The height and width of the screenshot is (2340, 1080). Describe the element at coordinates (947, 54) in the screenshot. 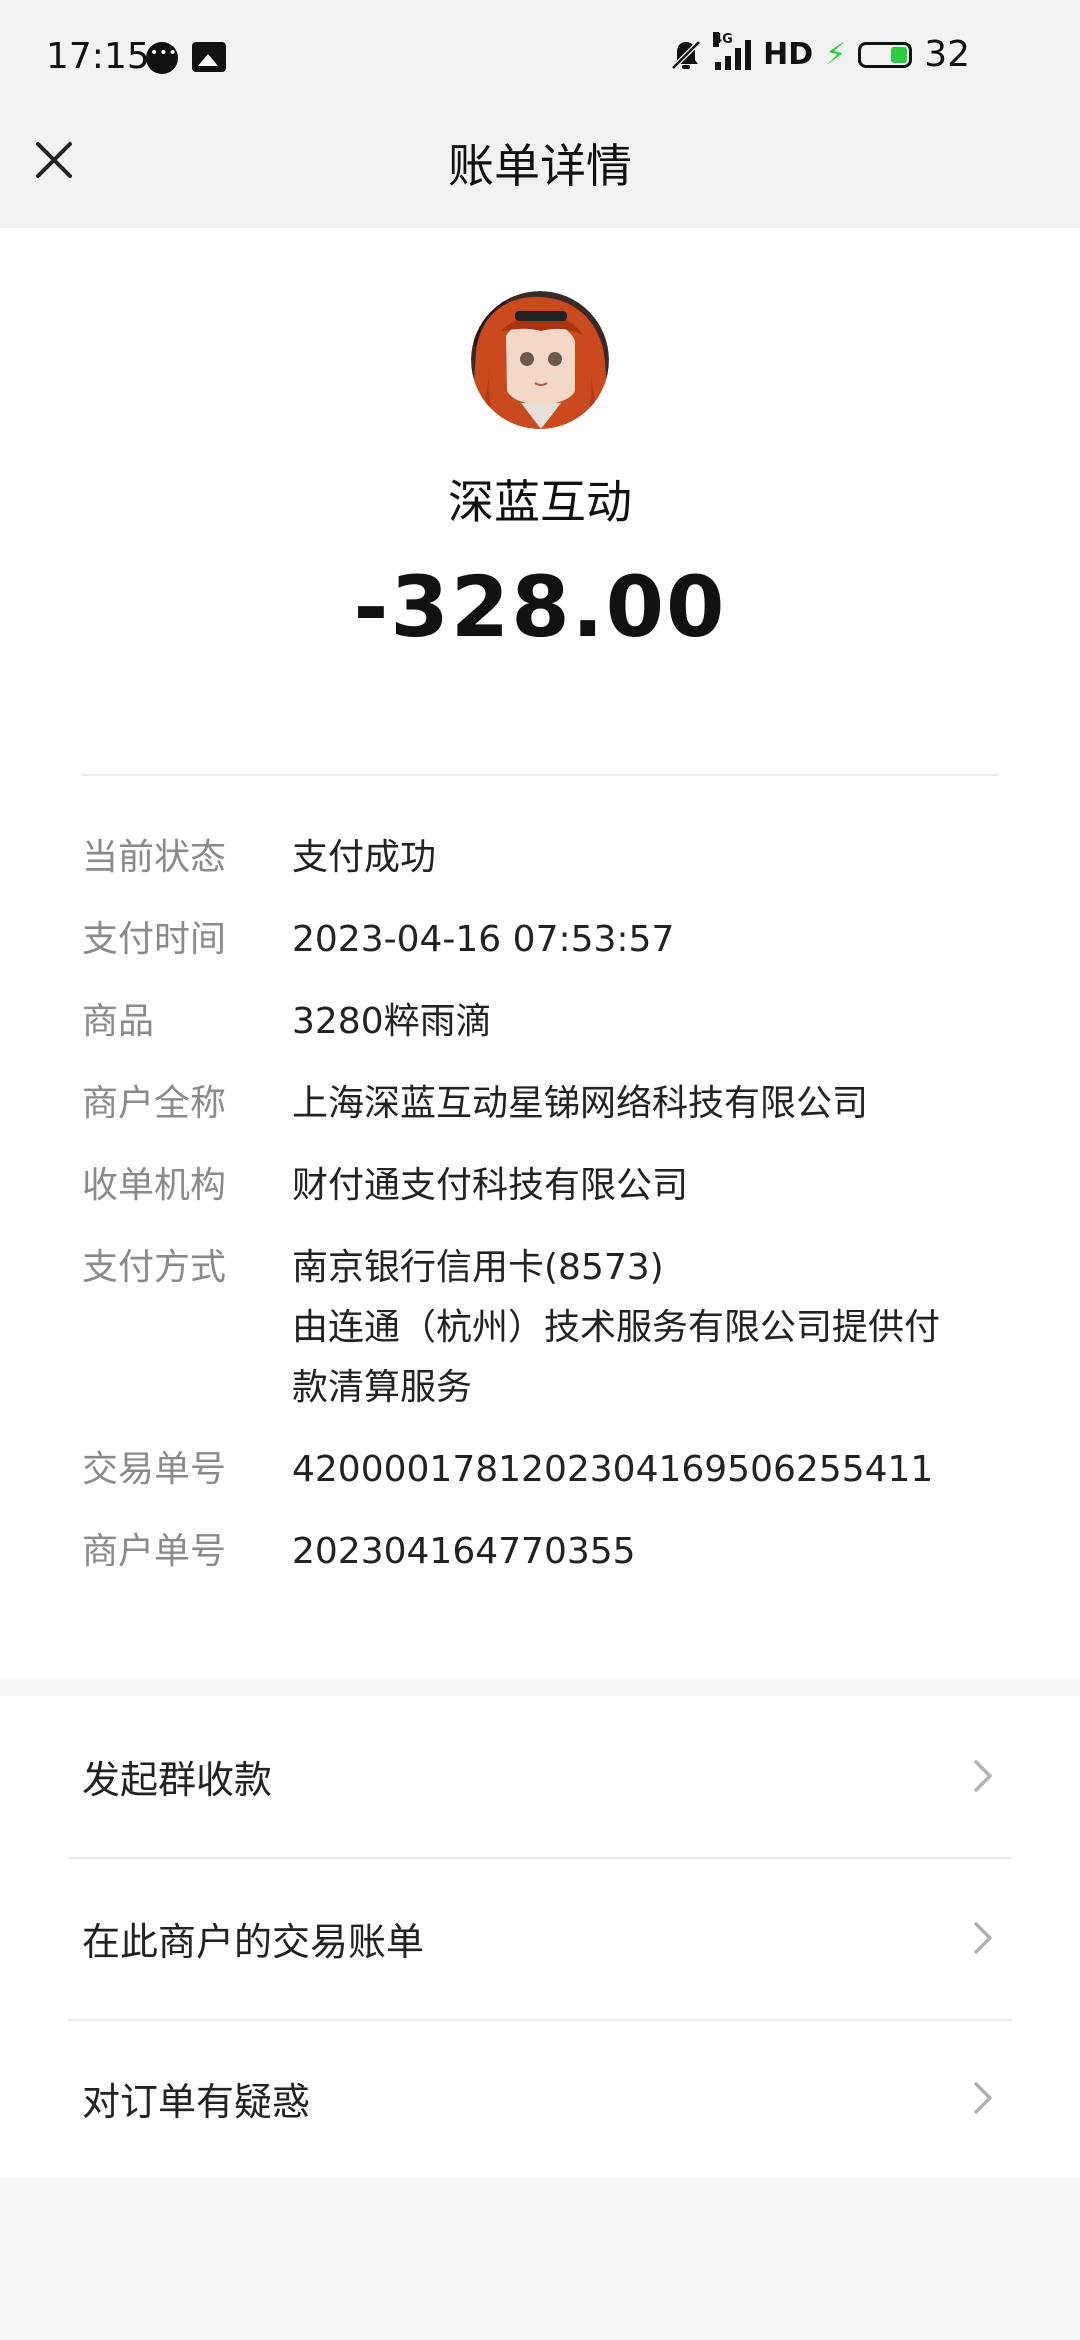

I see `battery-level: 32` at that location.